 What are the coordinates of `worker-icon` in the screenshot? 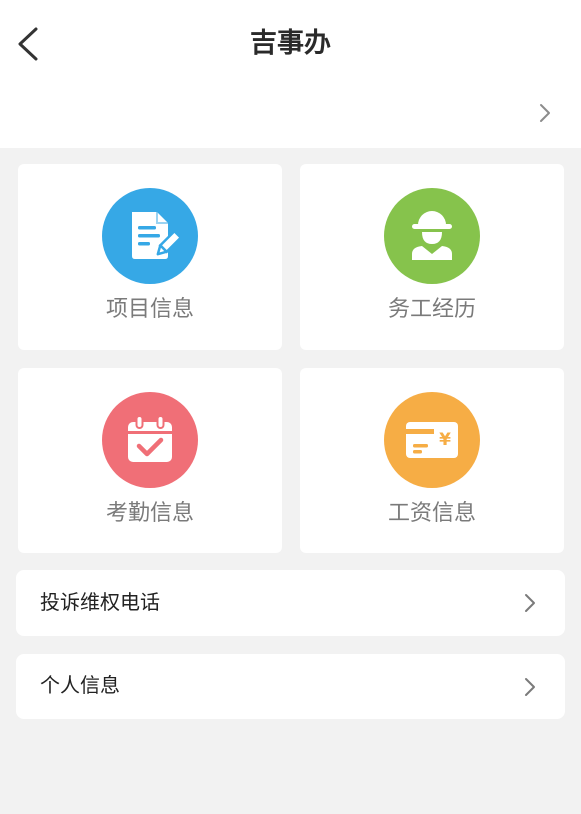 It's located at (432, 235).